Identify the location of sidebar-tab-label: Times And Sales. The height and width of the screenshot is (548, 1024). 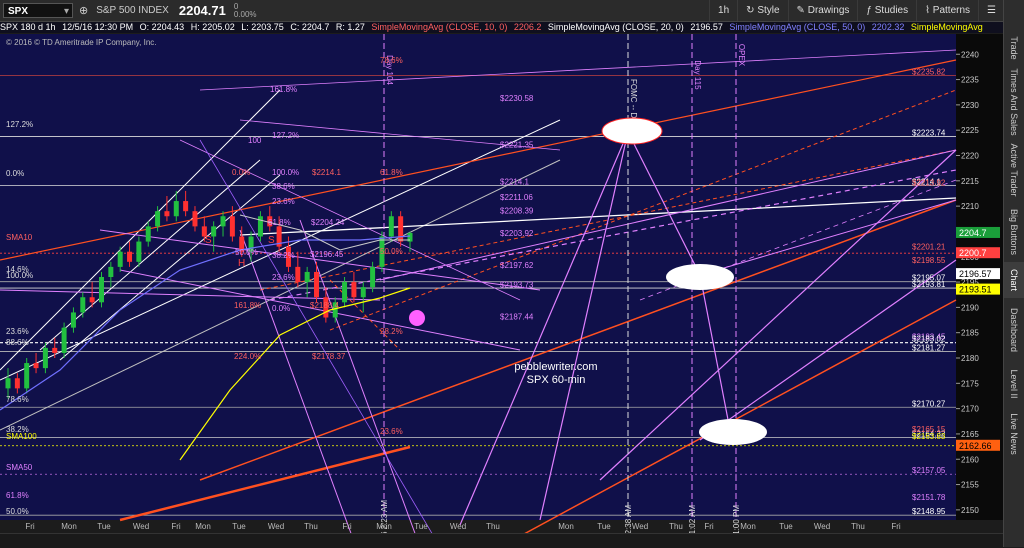
(1014, 102).